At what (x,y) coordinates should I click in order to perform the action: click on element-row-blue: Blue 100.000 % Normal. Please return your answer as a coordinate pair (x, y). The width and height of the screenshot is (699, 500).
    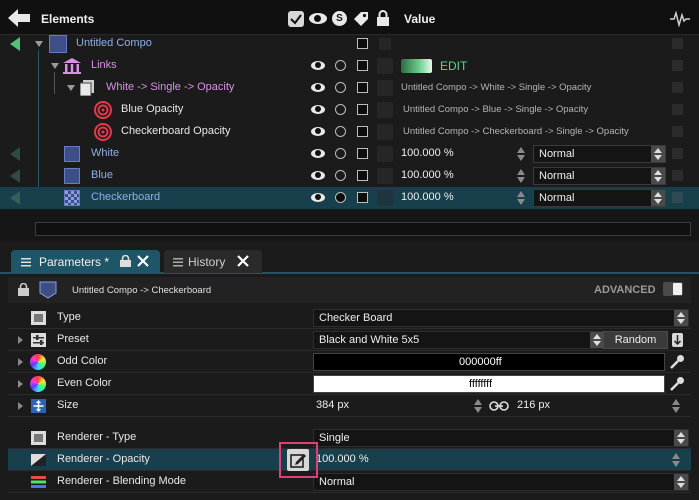
    Looking at the image, I should click on (349, 176).